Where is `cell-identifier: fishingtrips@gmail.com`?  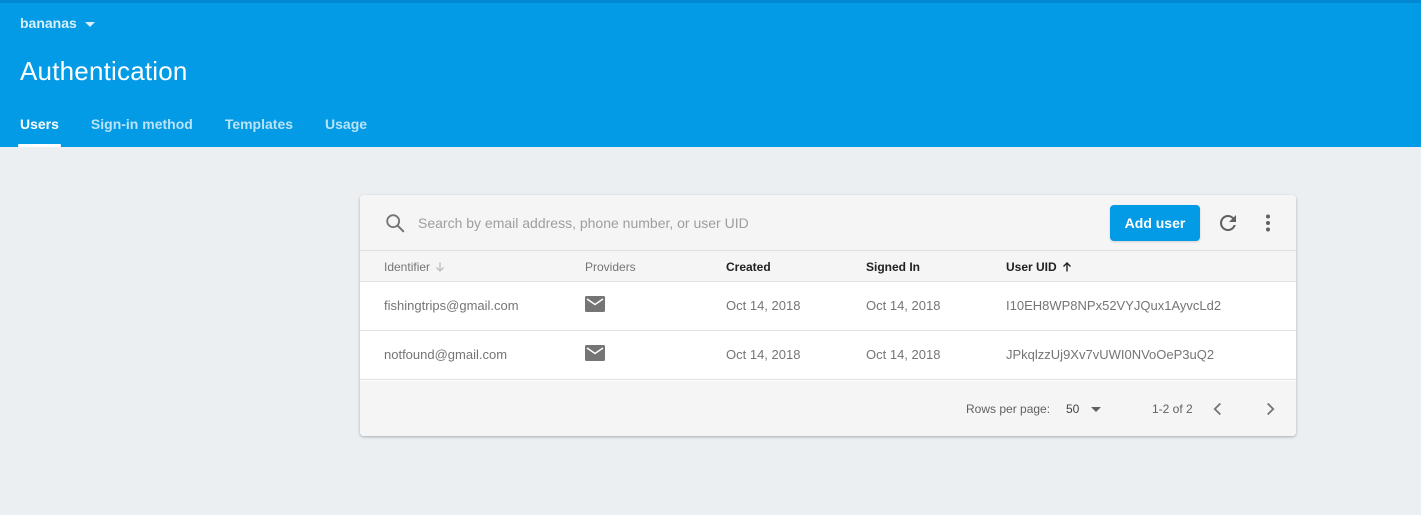 cell-identifier: fishingtrips@gmail.com is located at coordinates (451, 305).